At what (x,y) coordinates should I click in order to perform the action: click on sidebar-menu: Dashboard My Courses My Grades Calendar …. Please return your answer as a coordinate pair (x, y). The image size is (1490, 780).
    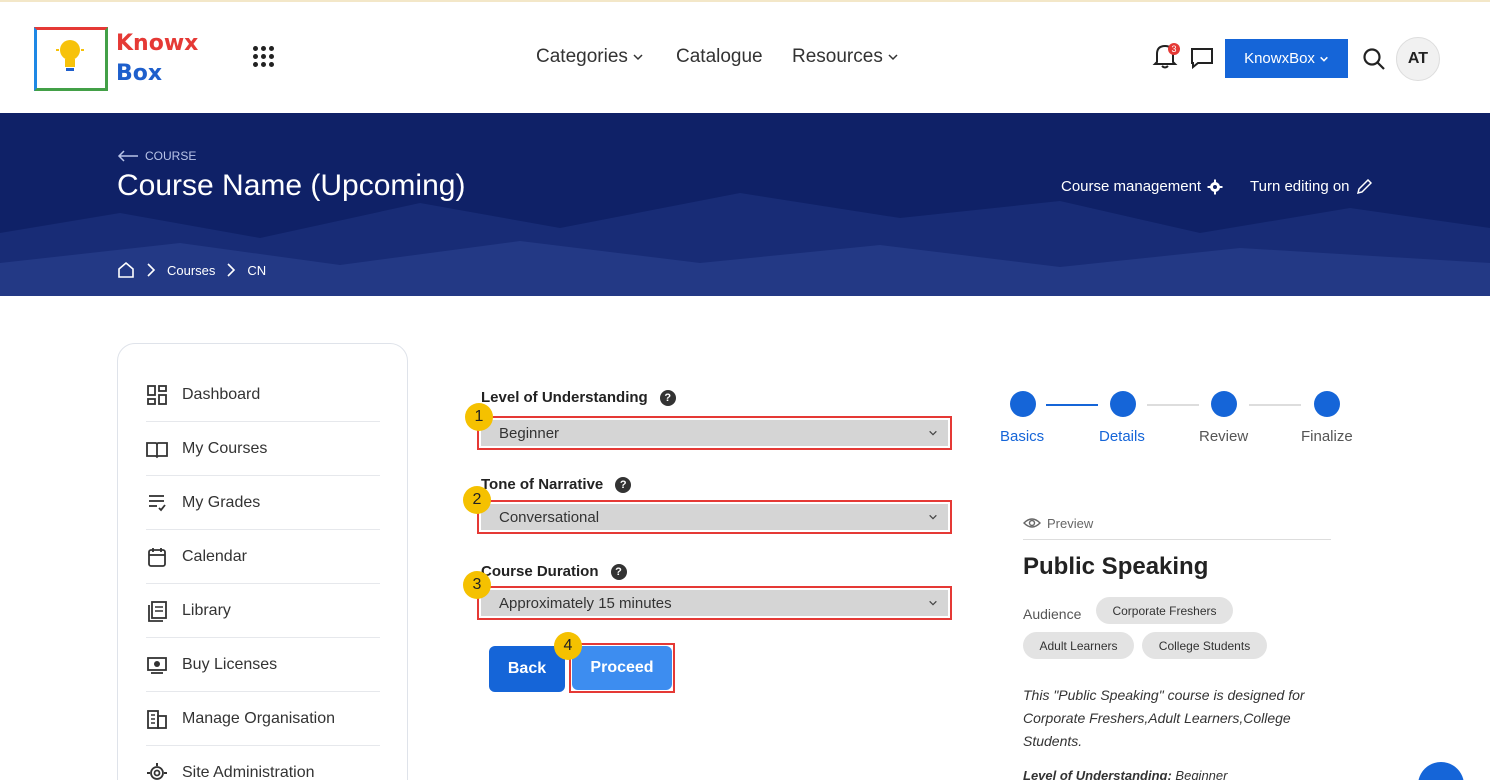
    Looking at the image, I should click on (262, 561).